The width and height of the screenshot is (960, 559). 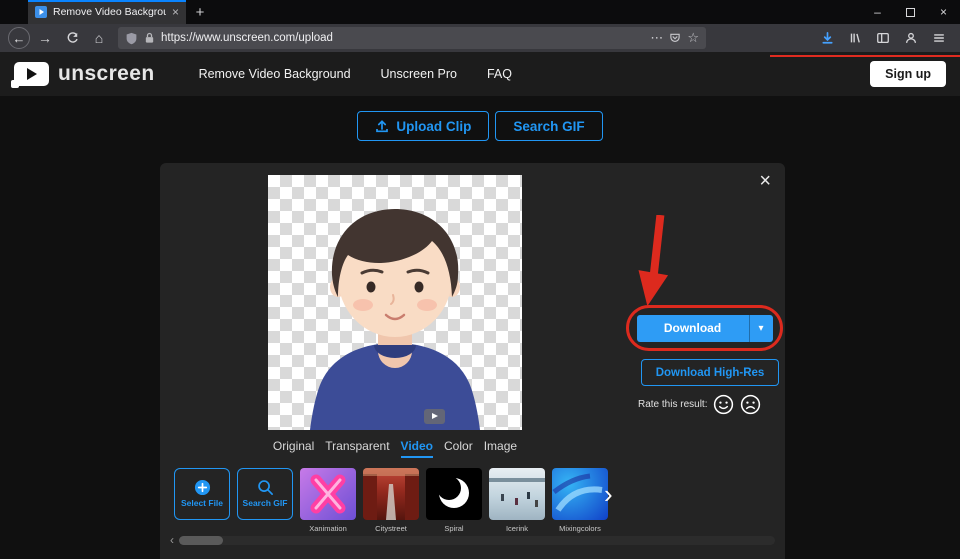 What do you see at coordinates (149, 38) in the screenshot?
I see `lock-icon` at bounding box center [149, 38].